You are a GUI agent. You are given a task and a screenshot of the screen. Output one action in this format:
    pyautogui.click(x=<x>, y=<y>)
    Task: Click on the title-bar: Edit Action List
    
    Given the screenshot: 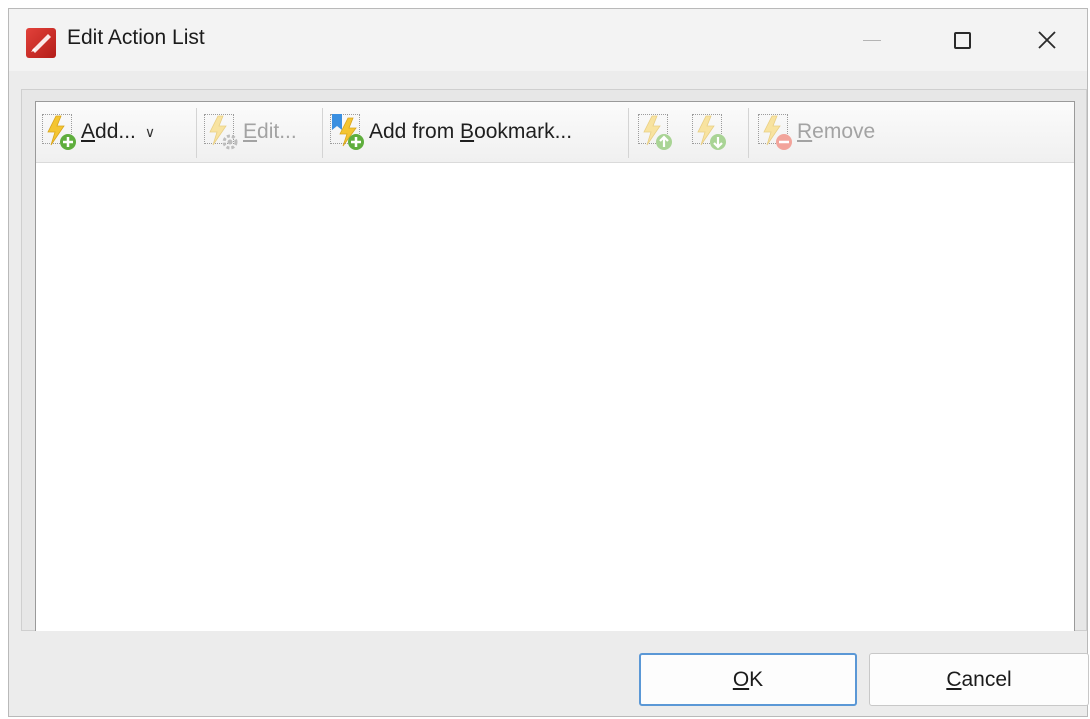 What is the action you would take?
    pyautogui.click(x=548, y=40)
    